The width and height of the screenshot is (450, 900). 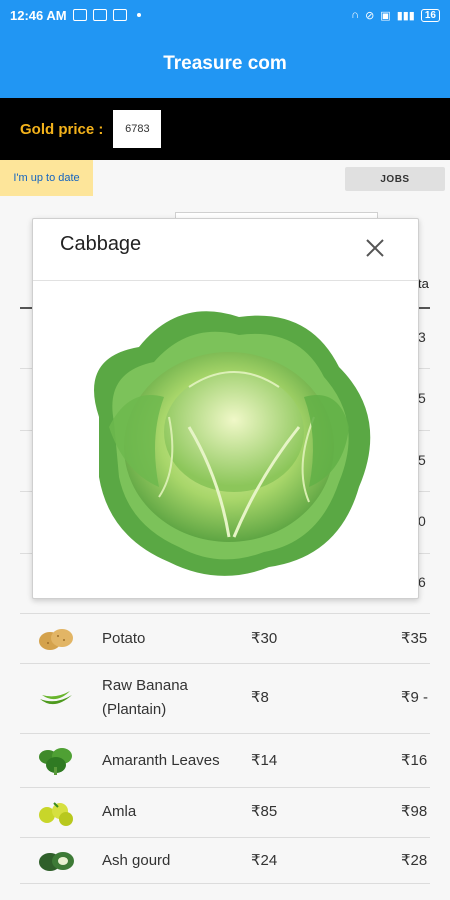 What do you see at coordinates (423, 283) in the screenshot?
I see `column-header-peek: ta` at bounding box center [423, 283].